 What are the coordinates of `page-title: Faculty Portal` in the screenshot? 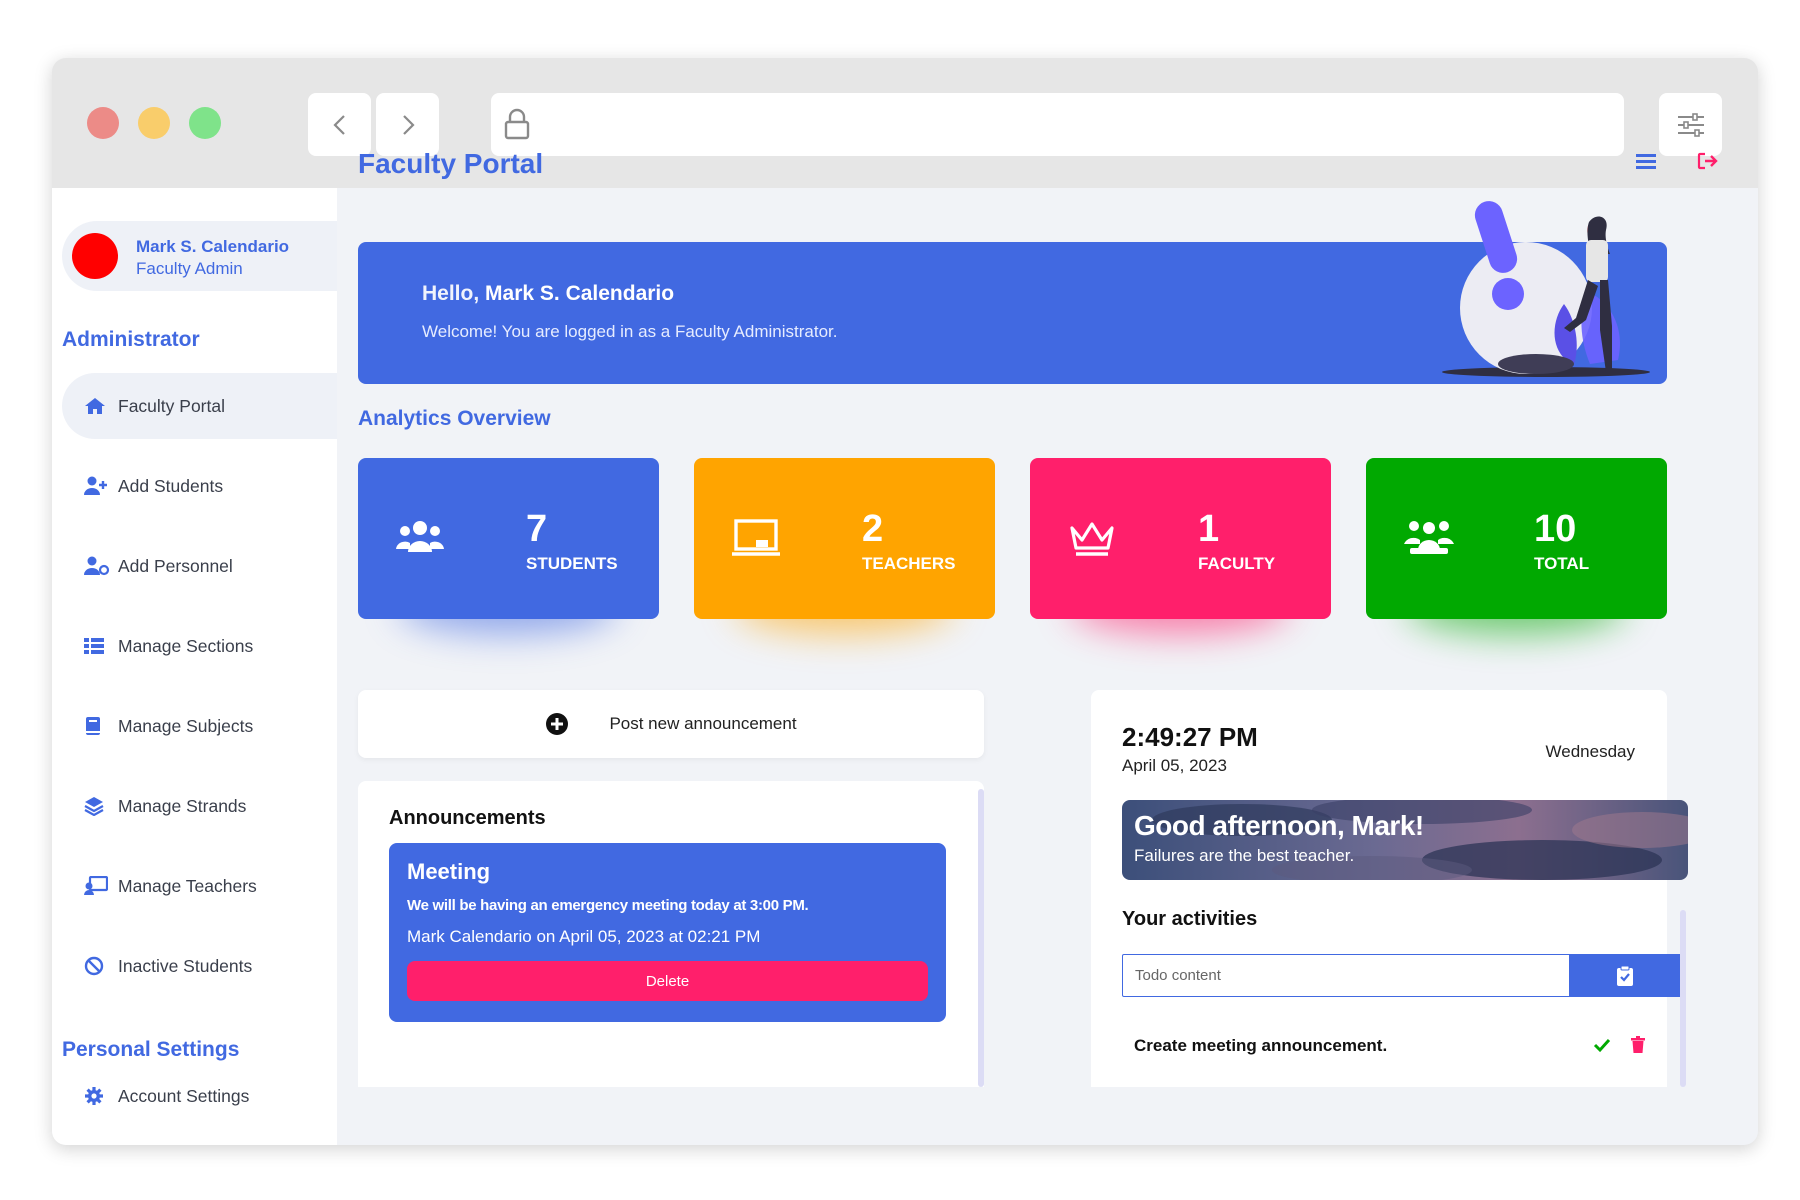 It's located at (451, 163).